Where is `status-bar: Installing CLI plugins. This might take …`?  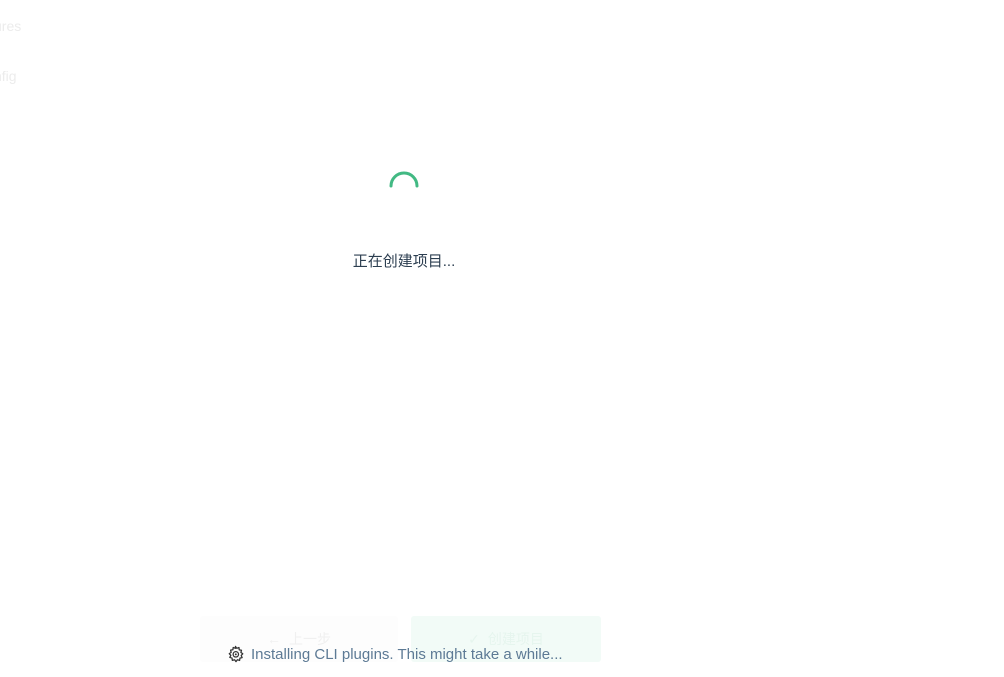
status-bar: Installing CLI plugins. This might take … is located at coordinates (394, 654).